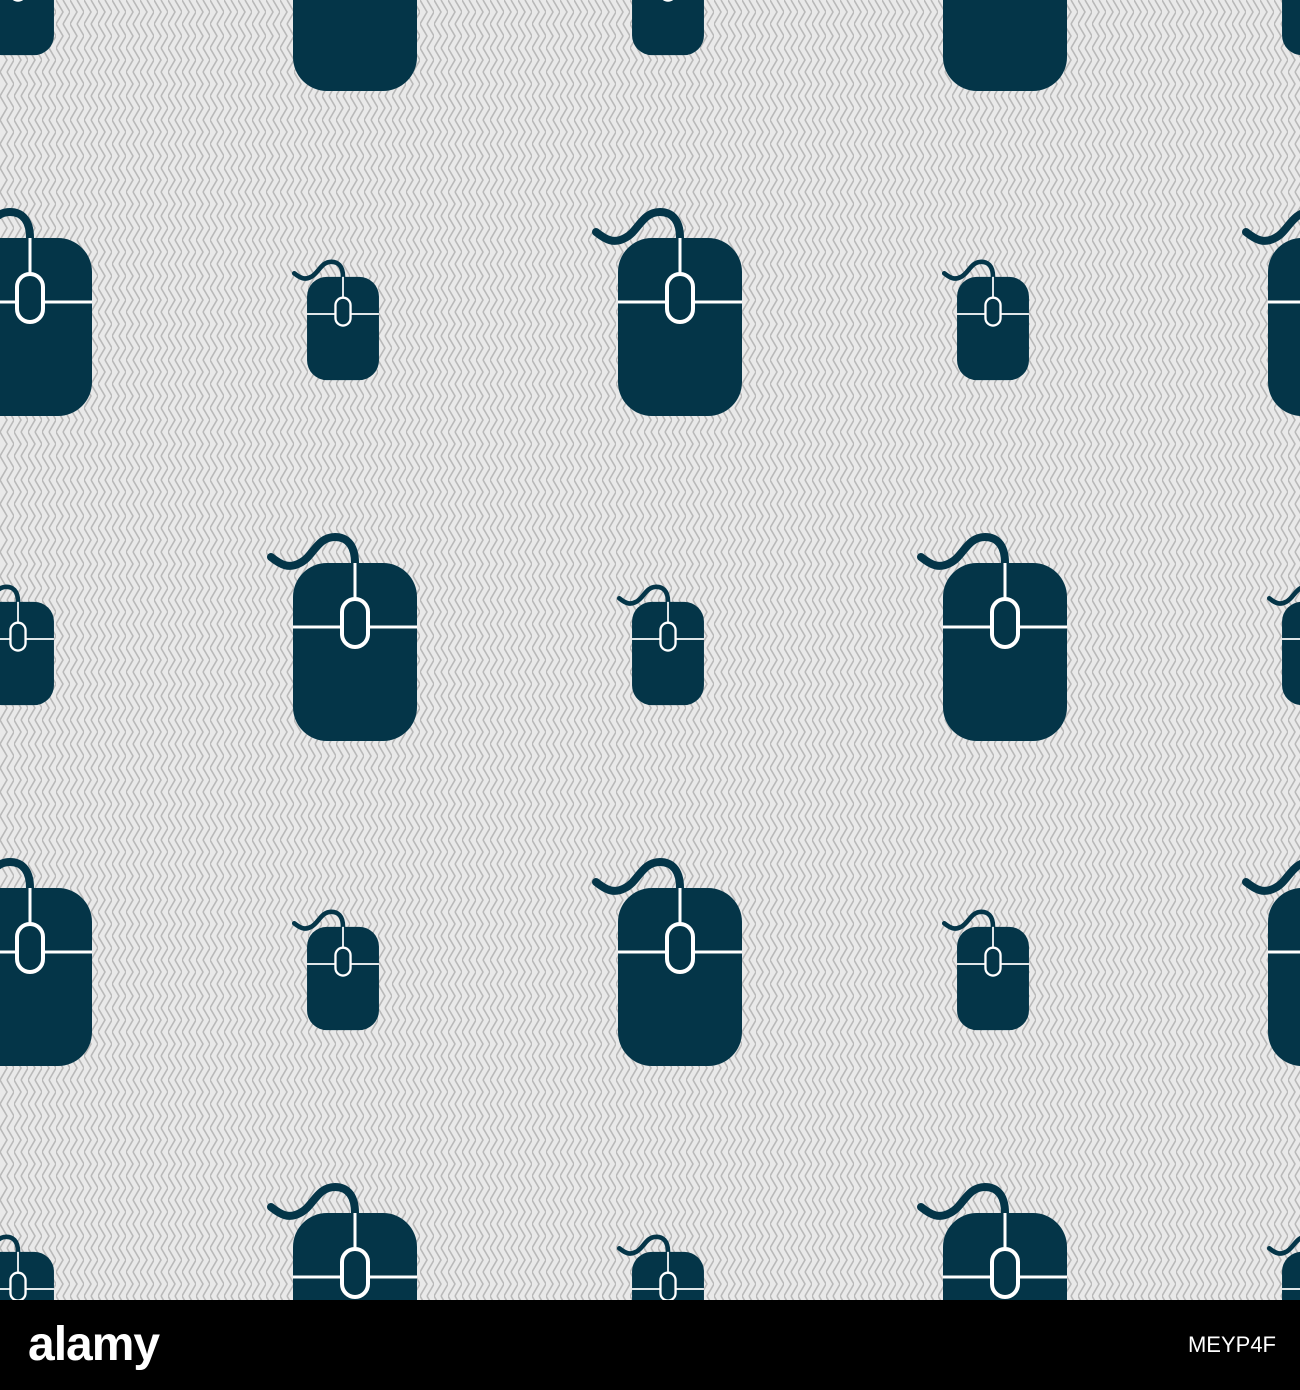  Describe the element at coordinates (27, 28) in the screenshot. I see `computer-mouse-icon` at that location.